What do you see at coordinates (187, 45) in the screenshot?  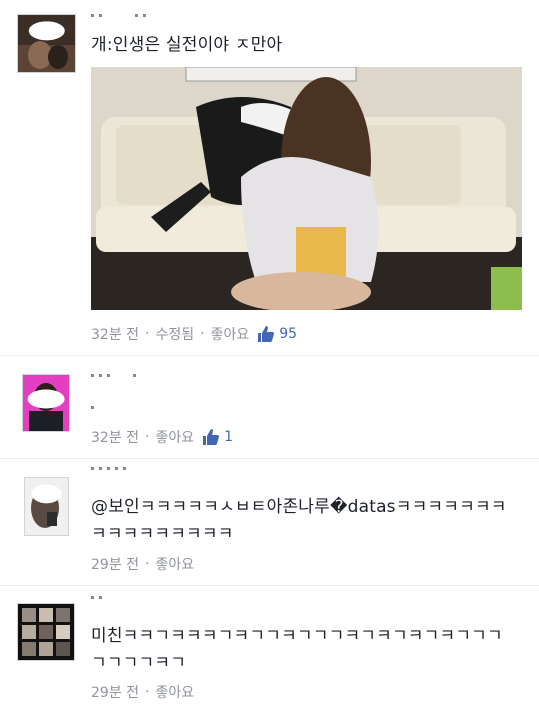 I see `comment-text: 개:인생은 실전이야 ㅈ만아` at bounding box center [187, 45].